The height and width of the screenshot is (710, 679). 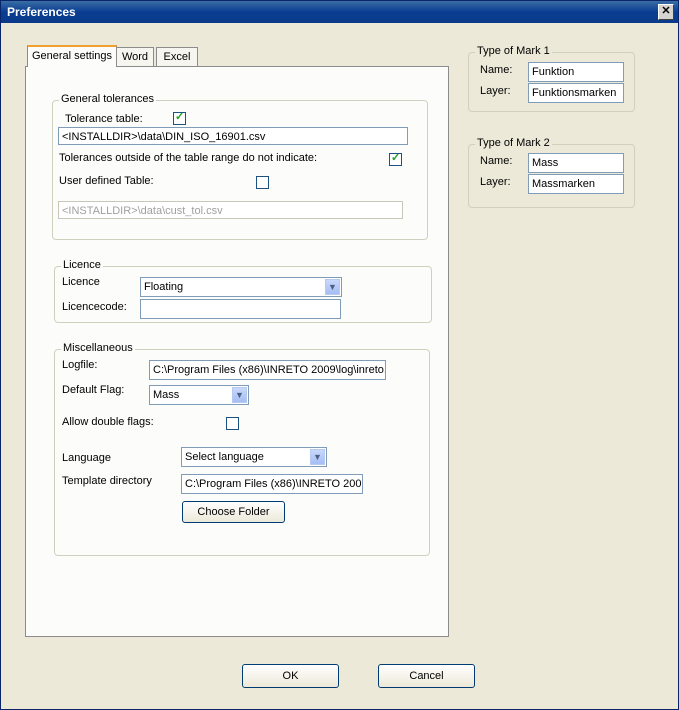 I want to click on mark2-name-label: Name:, so click(x=496, y=161).